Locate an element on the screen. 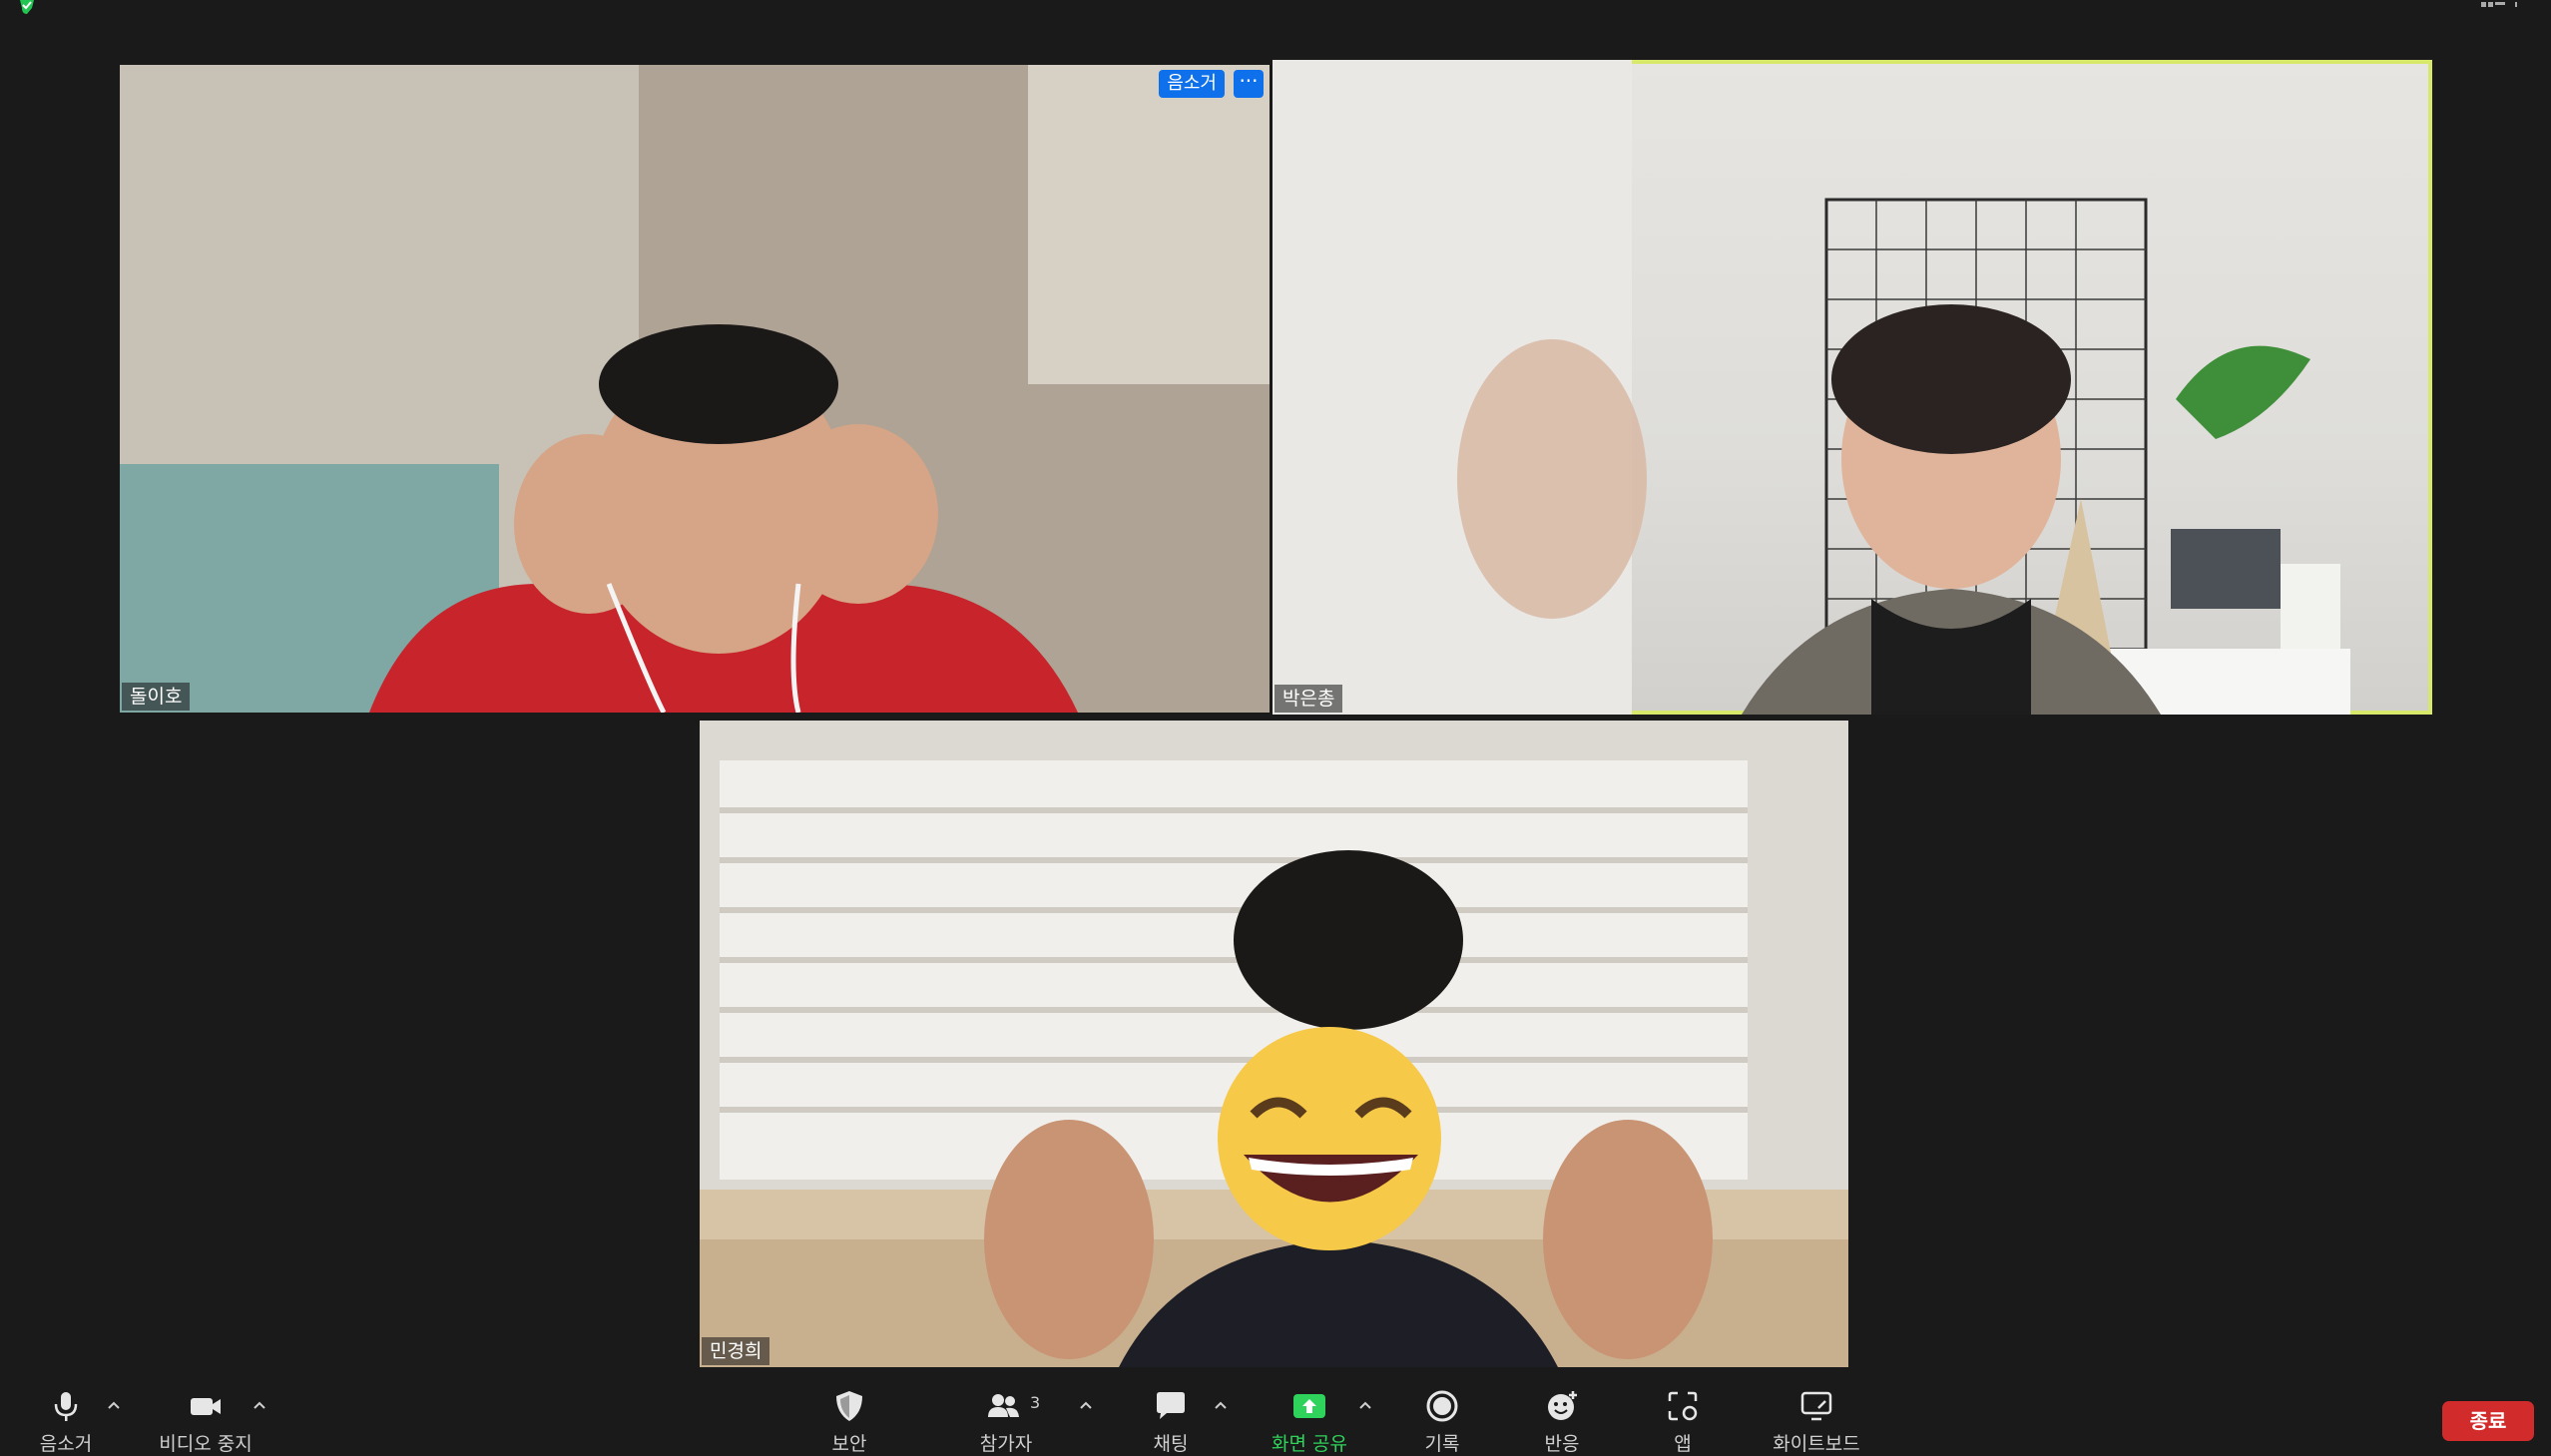 The image size is (2551, 1456). record-label: 기록 is located at coordinates (1442, 1444).